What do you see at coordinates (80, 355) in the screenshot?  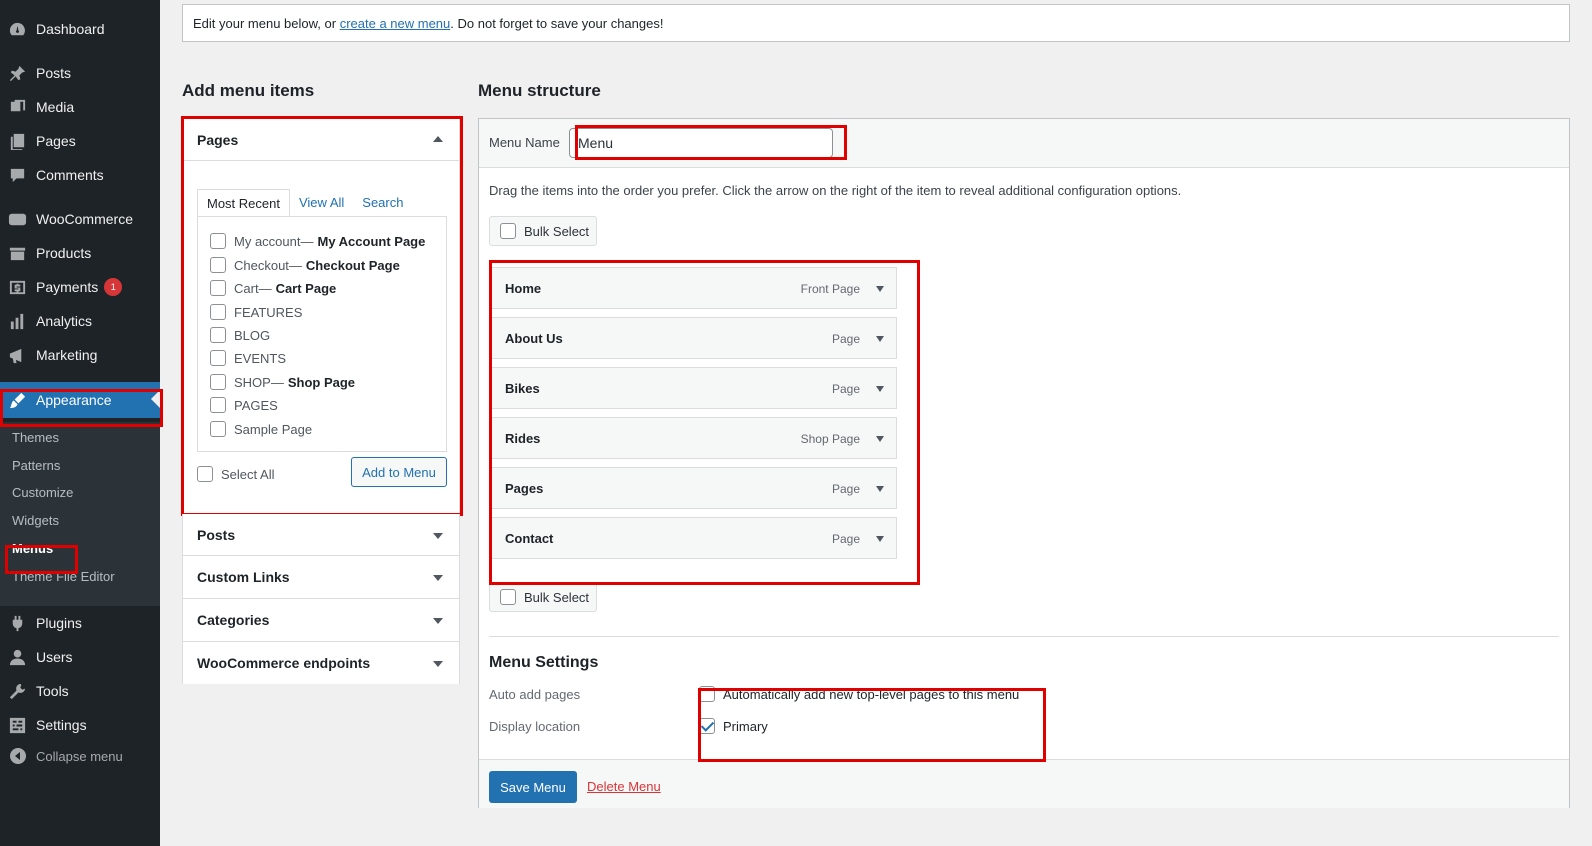 I see `nav-marketing: Marketing` at bounding box center [80, 355].